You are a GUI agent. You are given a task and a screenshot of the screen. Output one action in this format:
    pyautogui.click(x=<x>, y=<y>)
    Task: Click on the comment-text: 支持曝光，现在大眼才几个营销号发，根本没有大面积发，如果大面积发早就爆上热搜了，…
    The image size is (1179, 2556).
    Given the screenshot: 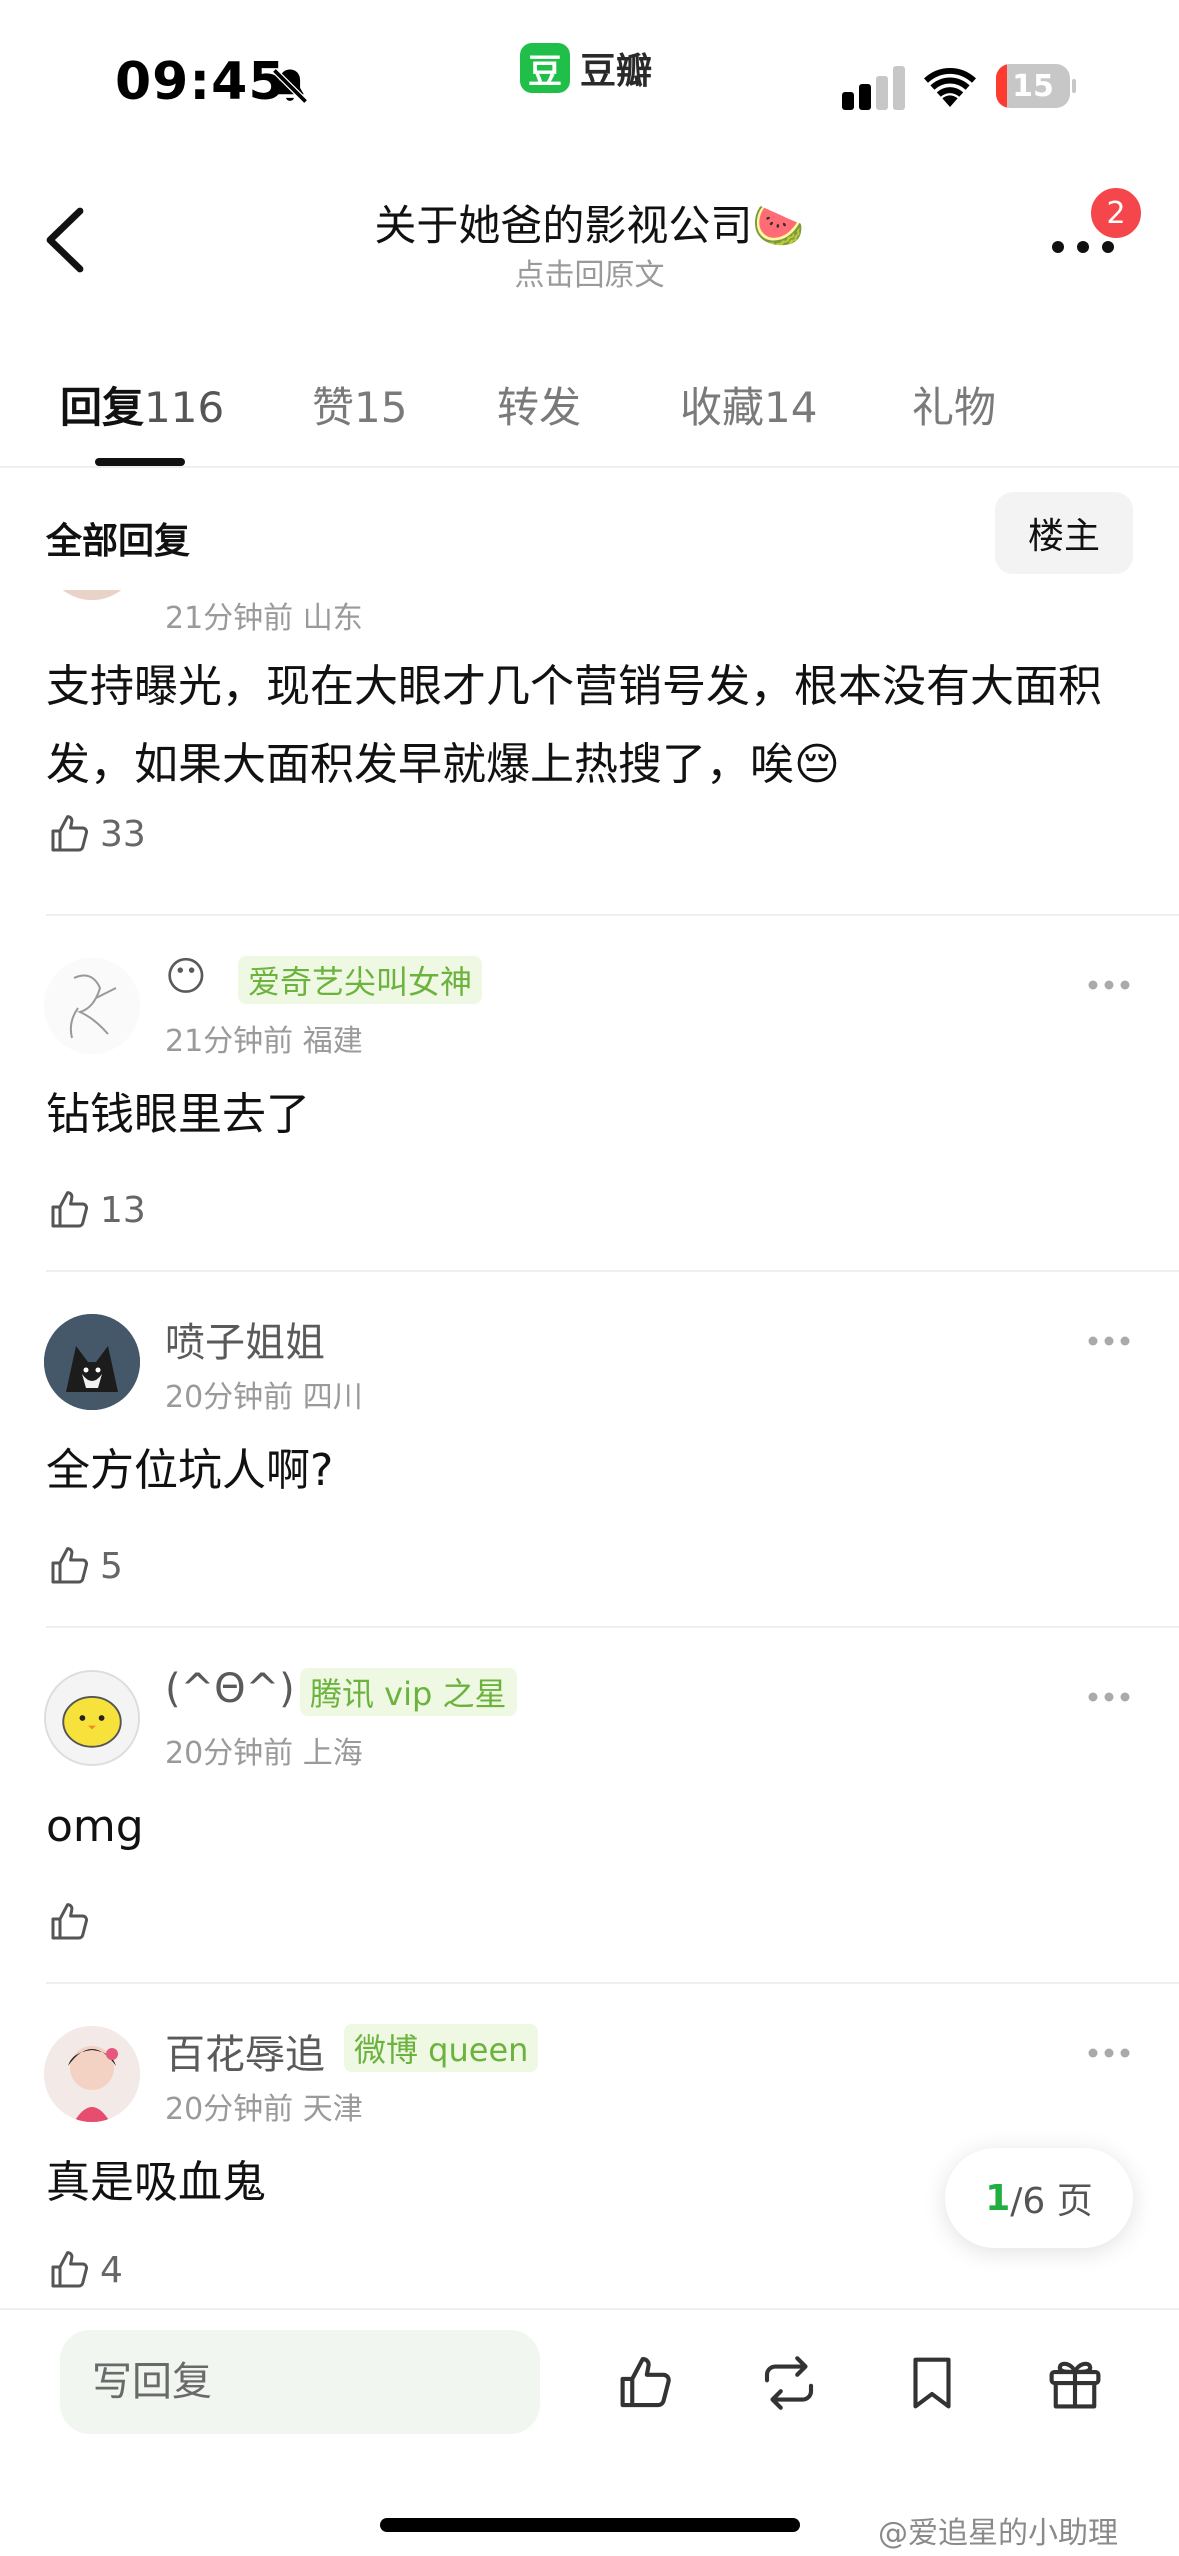 What is the action you would take?
    pyautogui.click(x=591, y=726)
    